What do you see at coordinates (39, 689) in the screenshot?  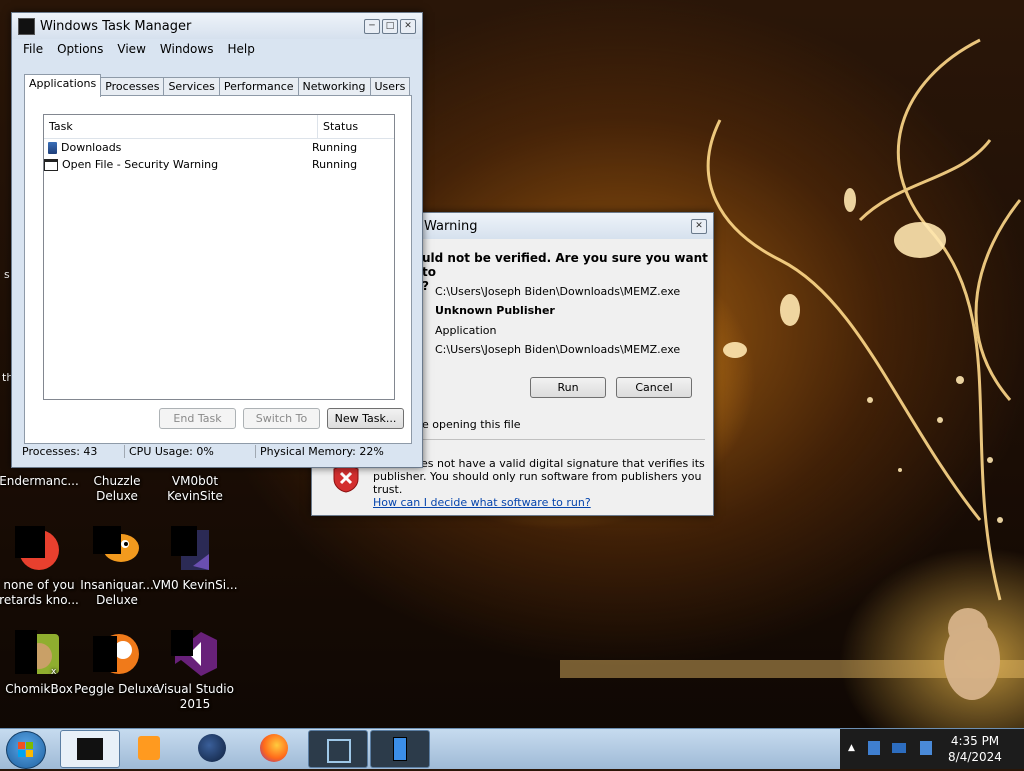 I see `desktop-icon-label: ChomikBox` at bounding box center [39, 689].